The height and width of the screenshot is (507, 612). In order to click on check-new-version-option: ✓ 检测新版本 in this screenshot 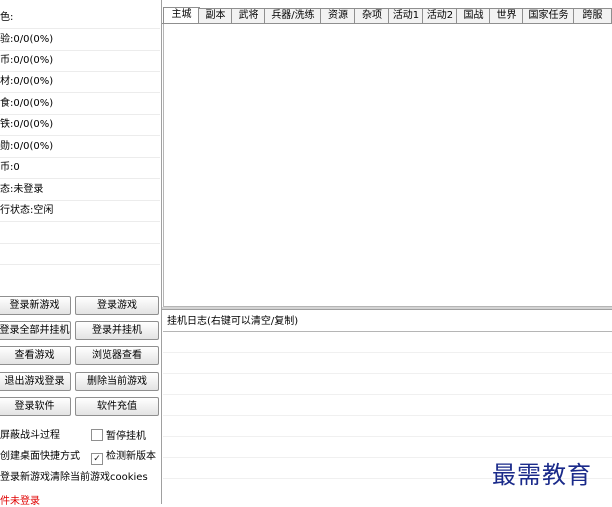, I will do `click(123, 457)`.